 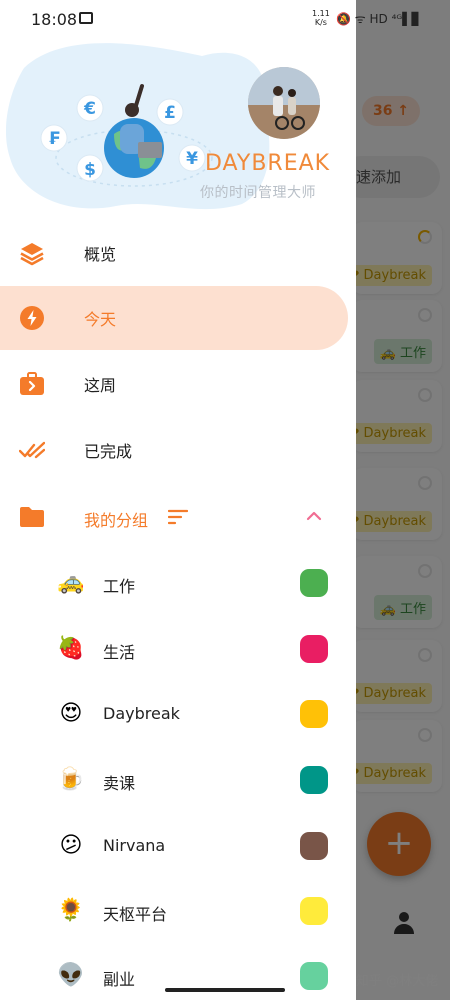 What do you see at coordinates (71, 845) in the screenshot?
I see `confused-face-icon: 😕` at bounding box center [71, 845].